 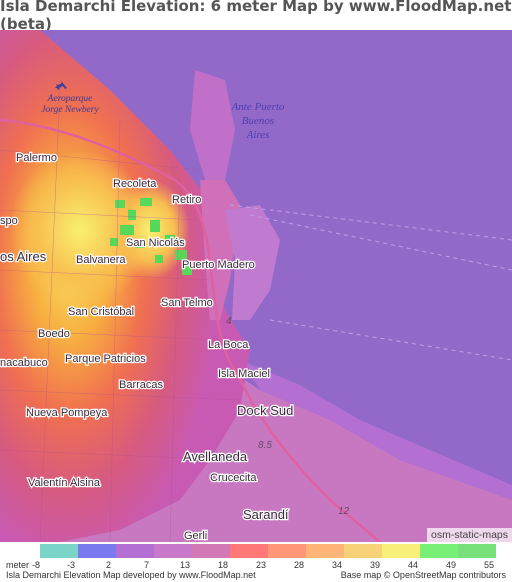 I want to click on water-label-line2: Buenos, so click(x=258, y=121).